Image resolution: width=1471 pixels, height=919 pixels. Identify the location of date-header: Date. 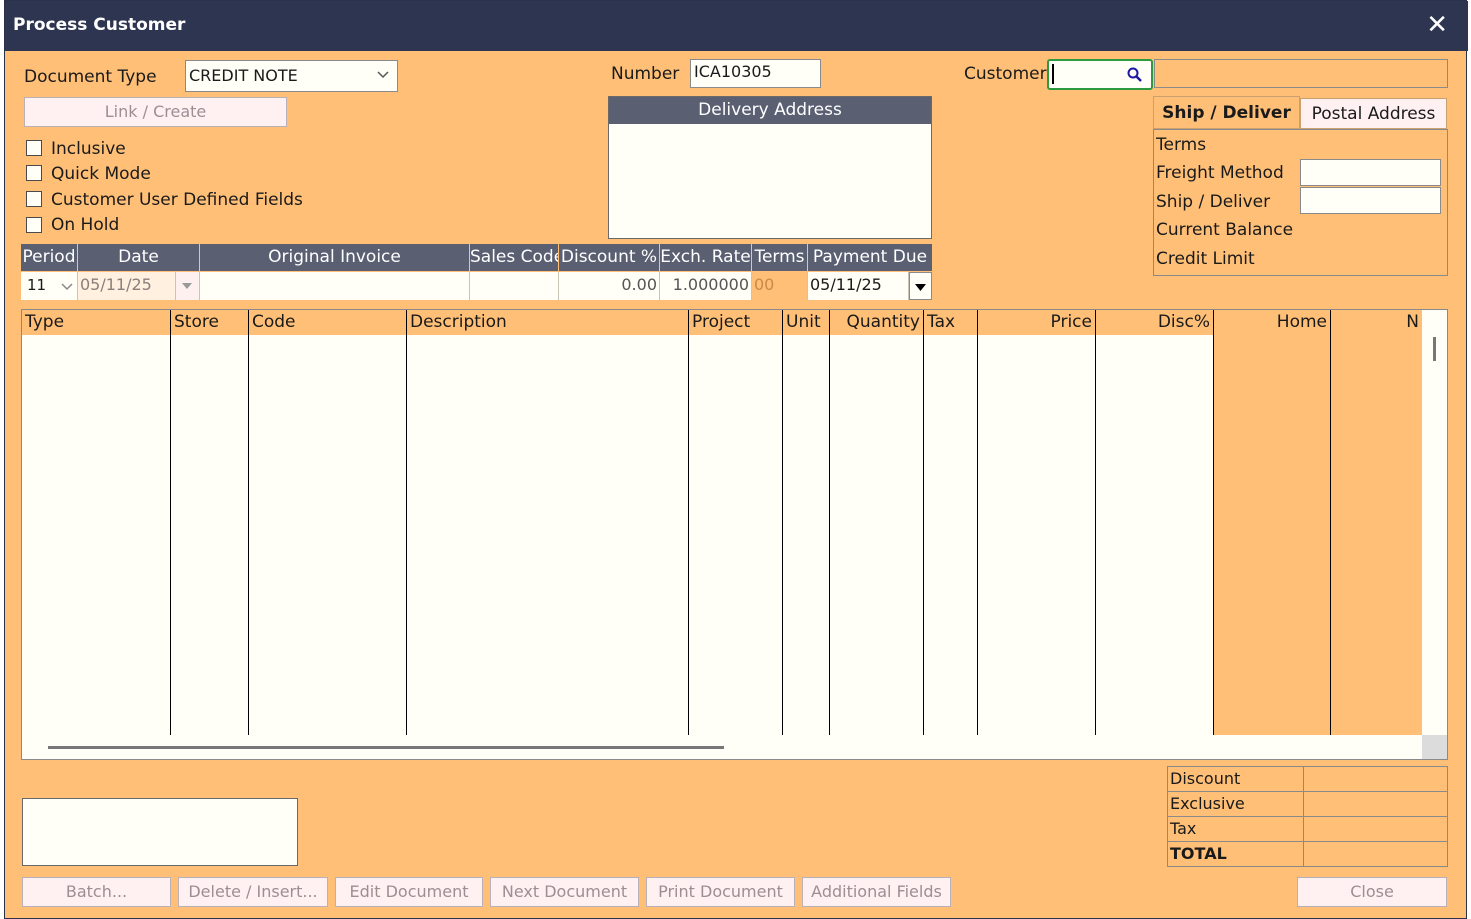
(139, 257).